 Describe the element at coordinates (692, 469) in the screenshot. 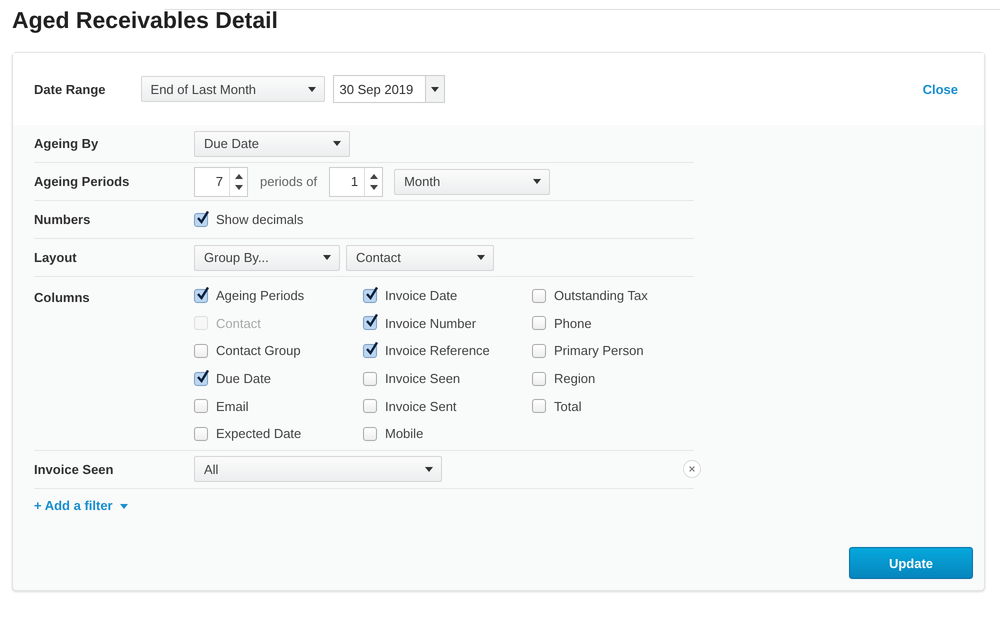

I see `remove-filter-icon` at that location.